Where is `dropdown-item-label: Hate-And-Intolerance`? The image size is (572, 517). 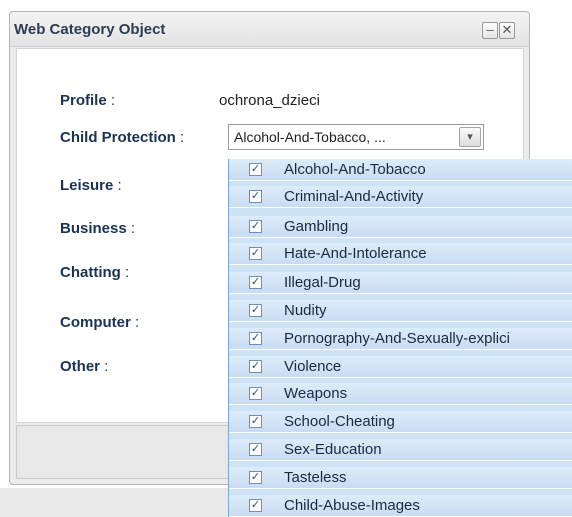
dropdown-item-label: Hate-And-Intolerance is located at coordinates (355, 253).